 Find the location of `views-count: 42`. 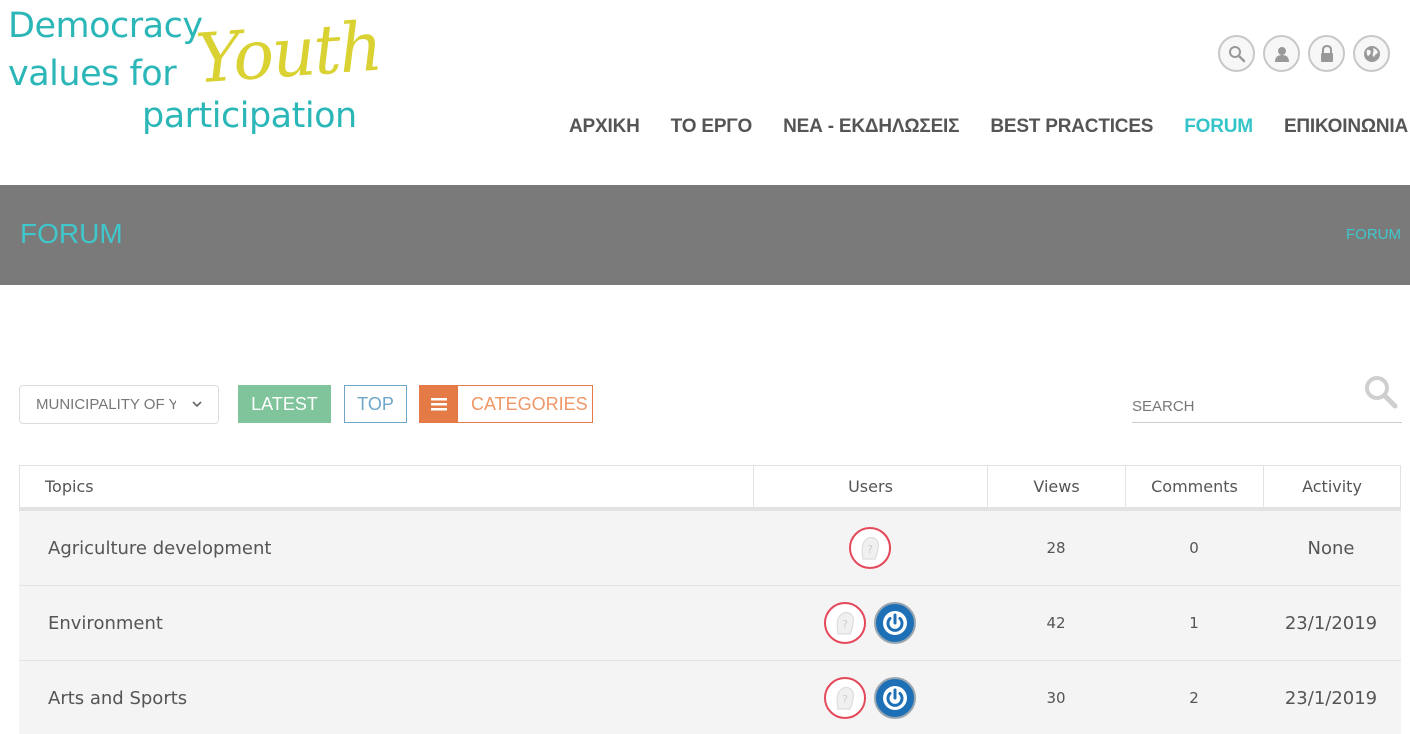

views-count: 42 is located at coordinates (1056, 623).